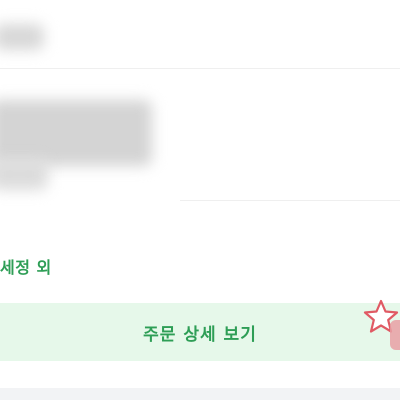 This screenshot has height=400, width=400. Describe the element at coordinates (200, 68) in the screenshot. I see `header-divider` at that location.